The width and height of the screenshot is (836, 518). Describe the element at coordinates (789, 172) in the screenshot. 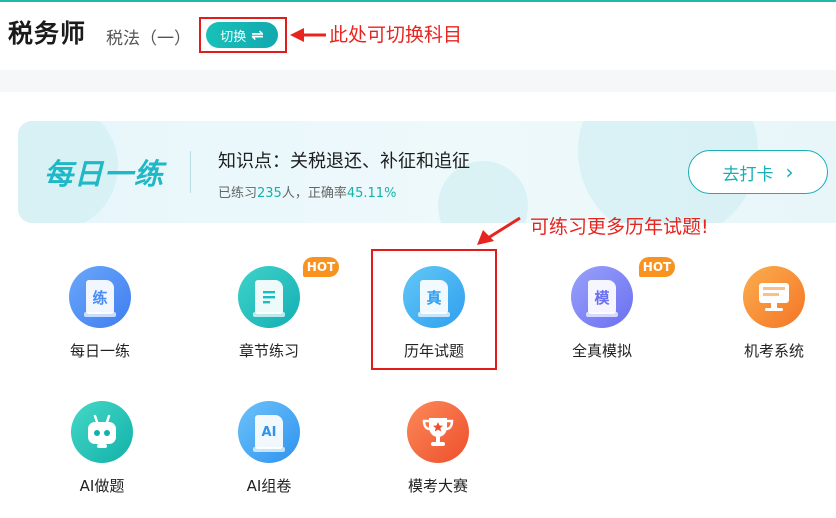

I see `chevron-right-icon: ›` at that location.